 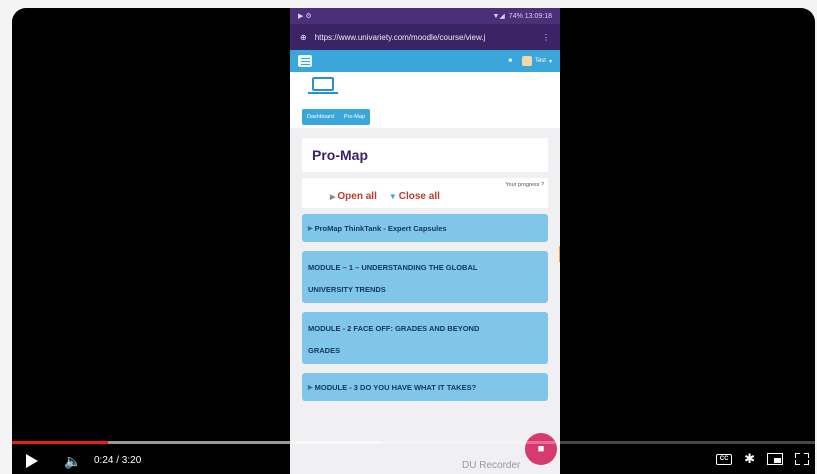 What do you see at coordinates (542, 185) in the screenshot?
I see `help-icon: ?` at bounding box center [542, 185].